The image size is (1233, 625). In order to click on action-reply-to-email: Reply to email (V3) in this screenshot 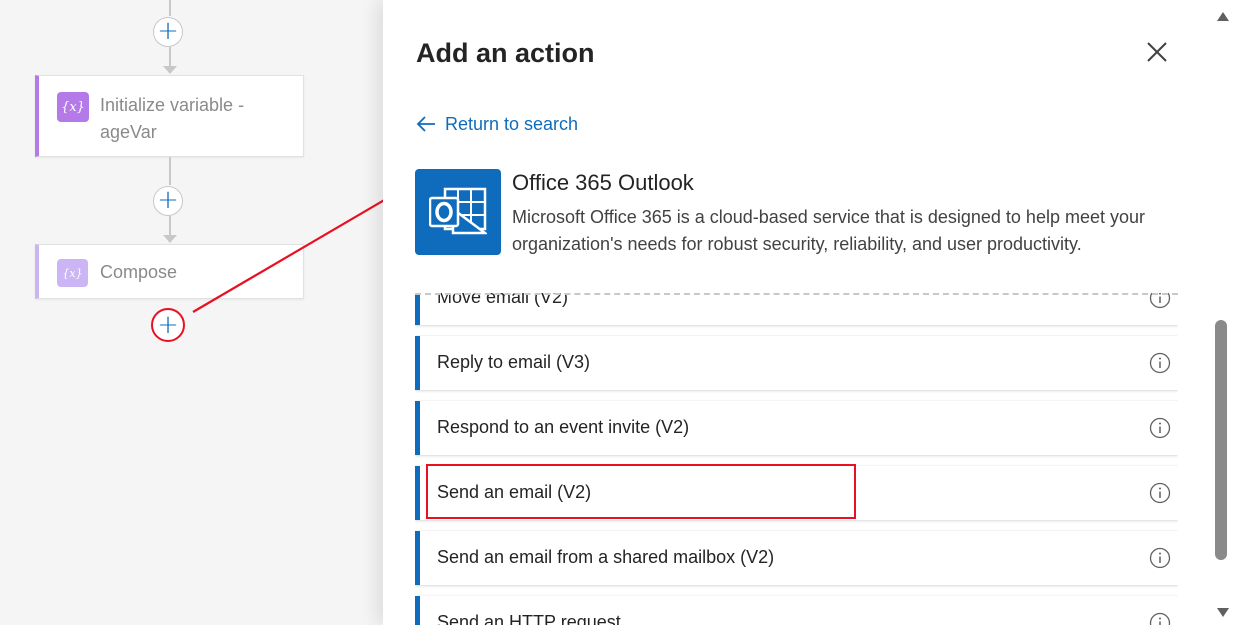, I will do `click(796, 363)`.